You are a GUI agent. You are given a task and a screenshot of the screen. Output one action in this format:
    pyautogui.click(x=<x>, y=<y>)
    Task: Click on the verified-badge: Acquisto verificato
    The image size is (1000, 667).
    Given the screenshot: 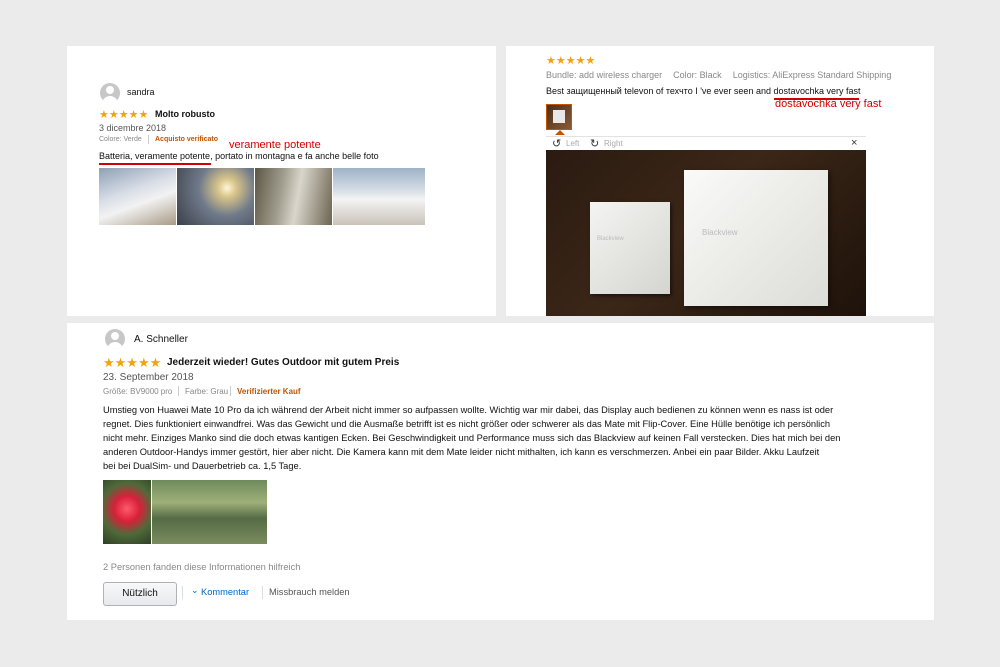 What is the action you would take?
    pyautogui.click(x=187, y=139)
    